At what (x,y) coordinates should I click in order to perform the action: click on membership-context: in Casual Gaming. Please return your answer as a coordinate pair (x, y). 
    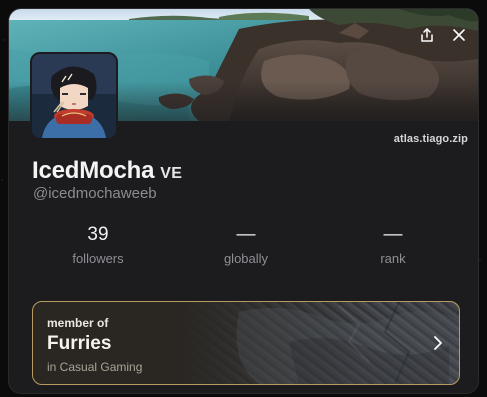
    Looking at the image, I should click on (95, 367).